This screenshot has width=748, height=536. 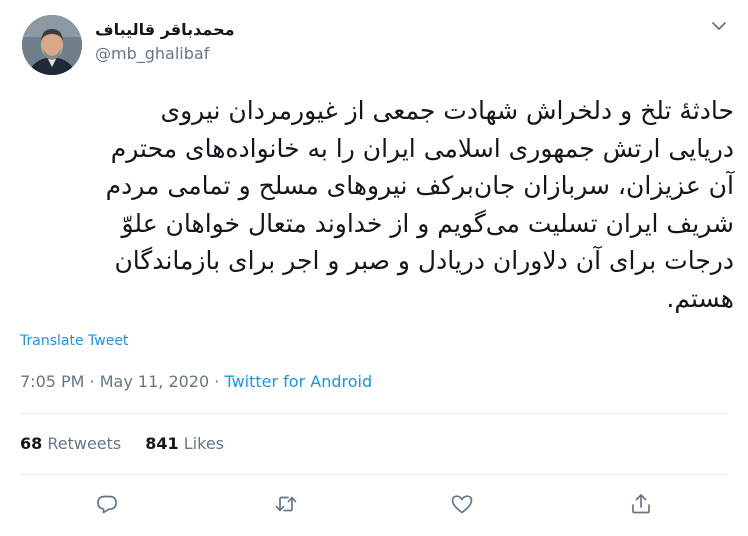 I want to click on avatar-image, so click(x=52, y=45).